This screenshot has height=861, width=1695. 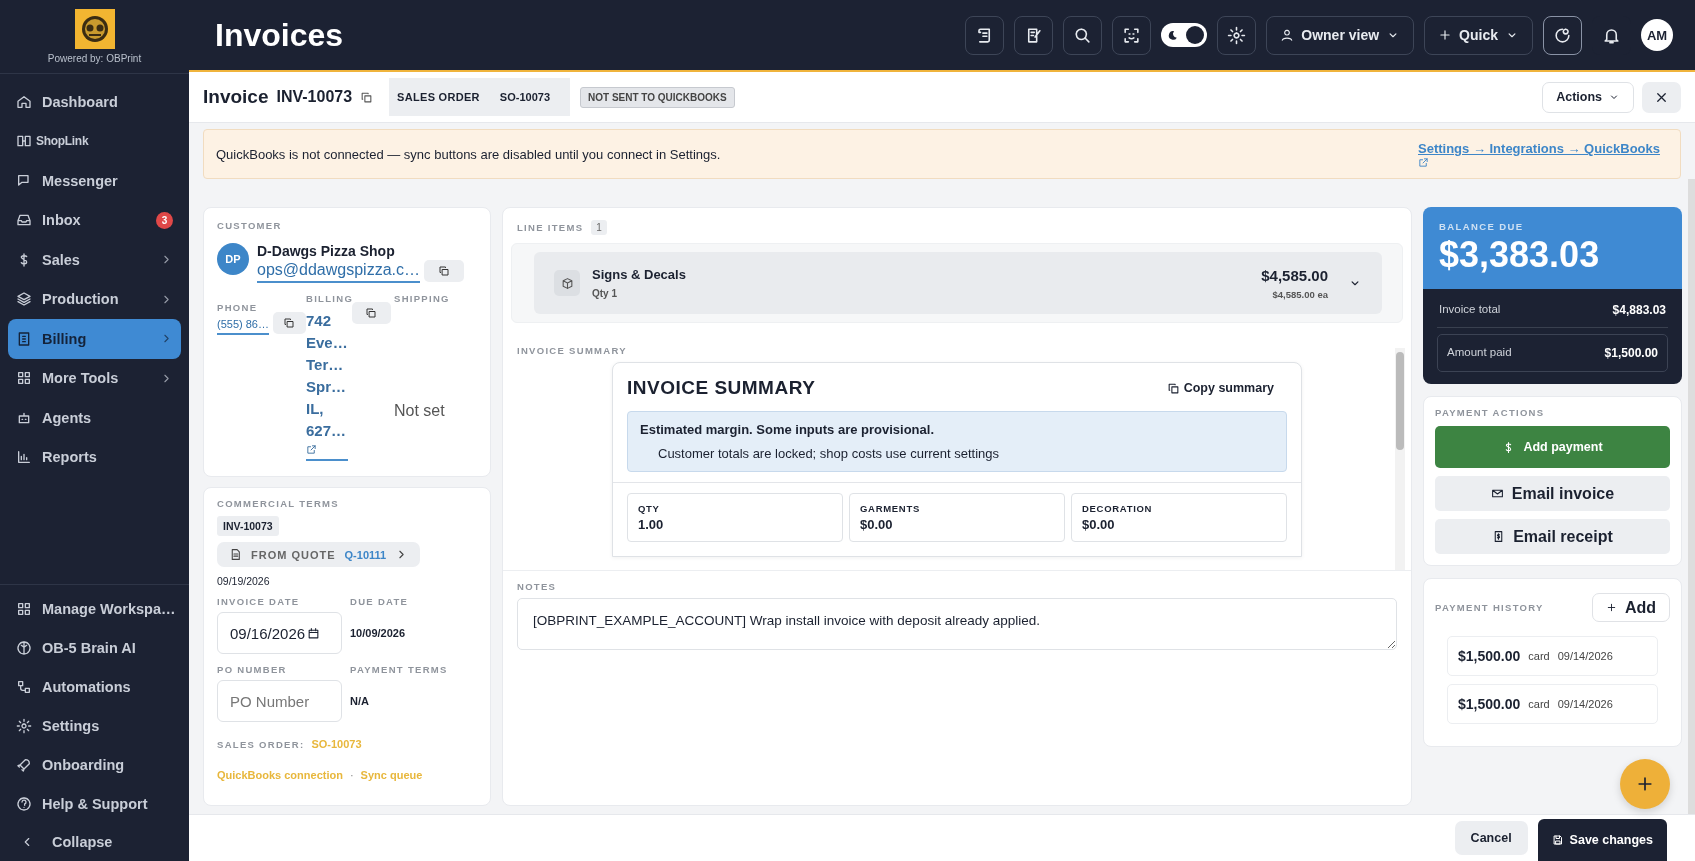 What do you see at coordinates (399, 669) in the screenshot?
I see `field-label: PAYMENT TERMS` at bounding box center [399, 669].